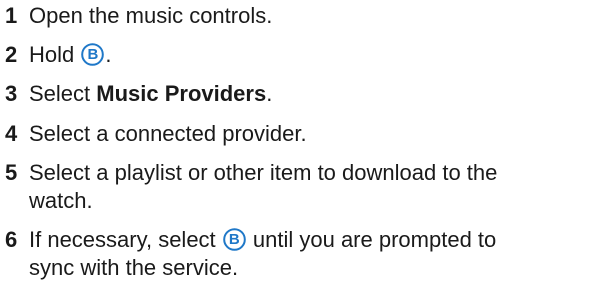 This screenshot has height=296, width=611. What do you see at coordinates (11, 133) in the screenshot?
I see `step-number: 4` at bounding box center [11, 133].